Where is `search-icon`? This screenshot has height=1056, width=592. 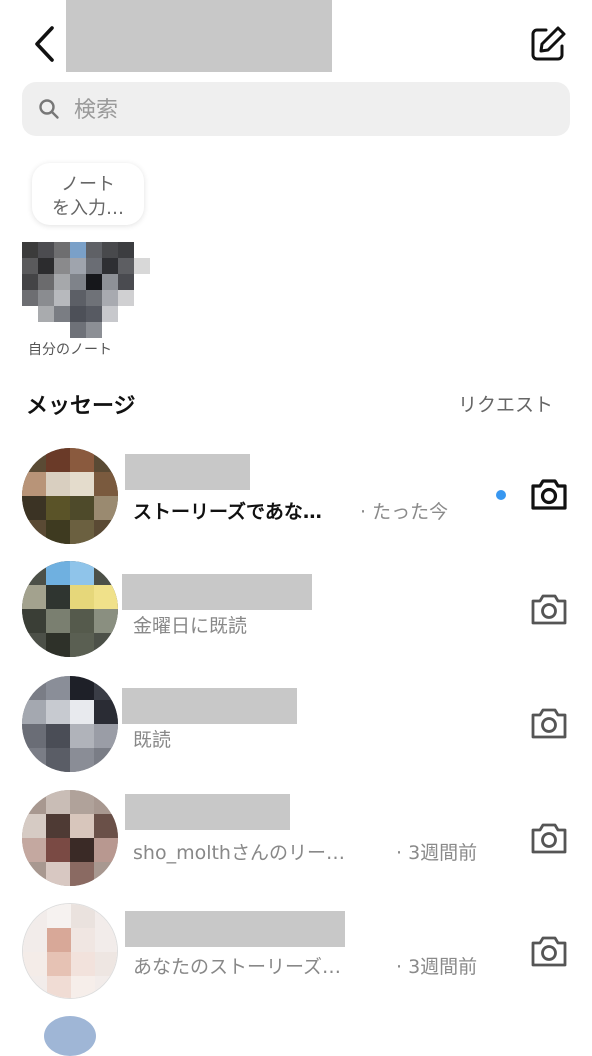
search-icon is located at coordinates (49, 109).